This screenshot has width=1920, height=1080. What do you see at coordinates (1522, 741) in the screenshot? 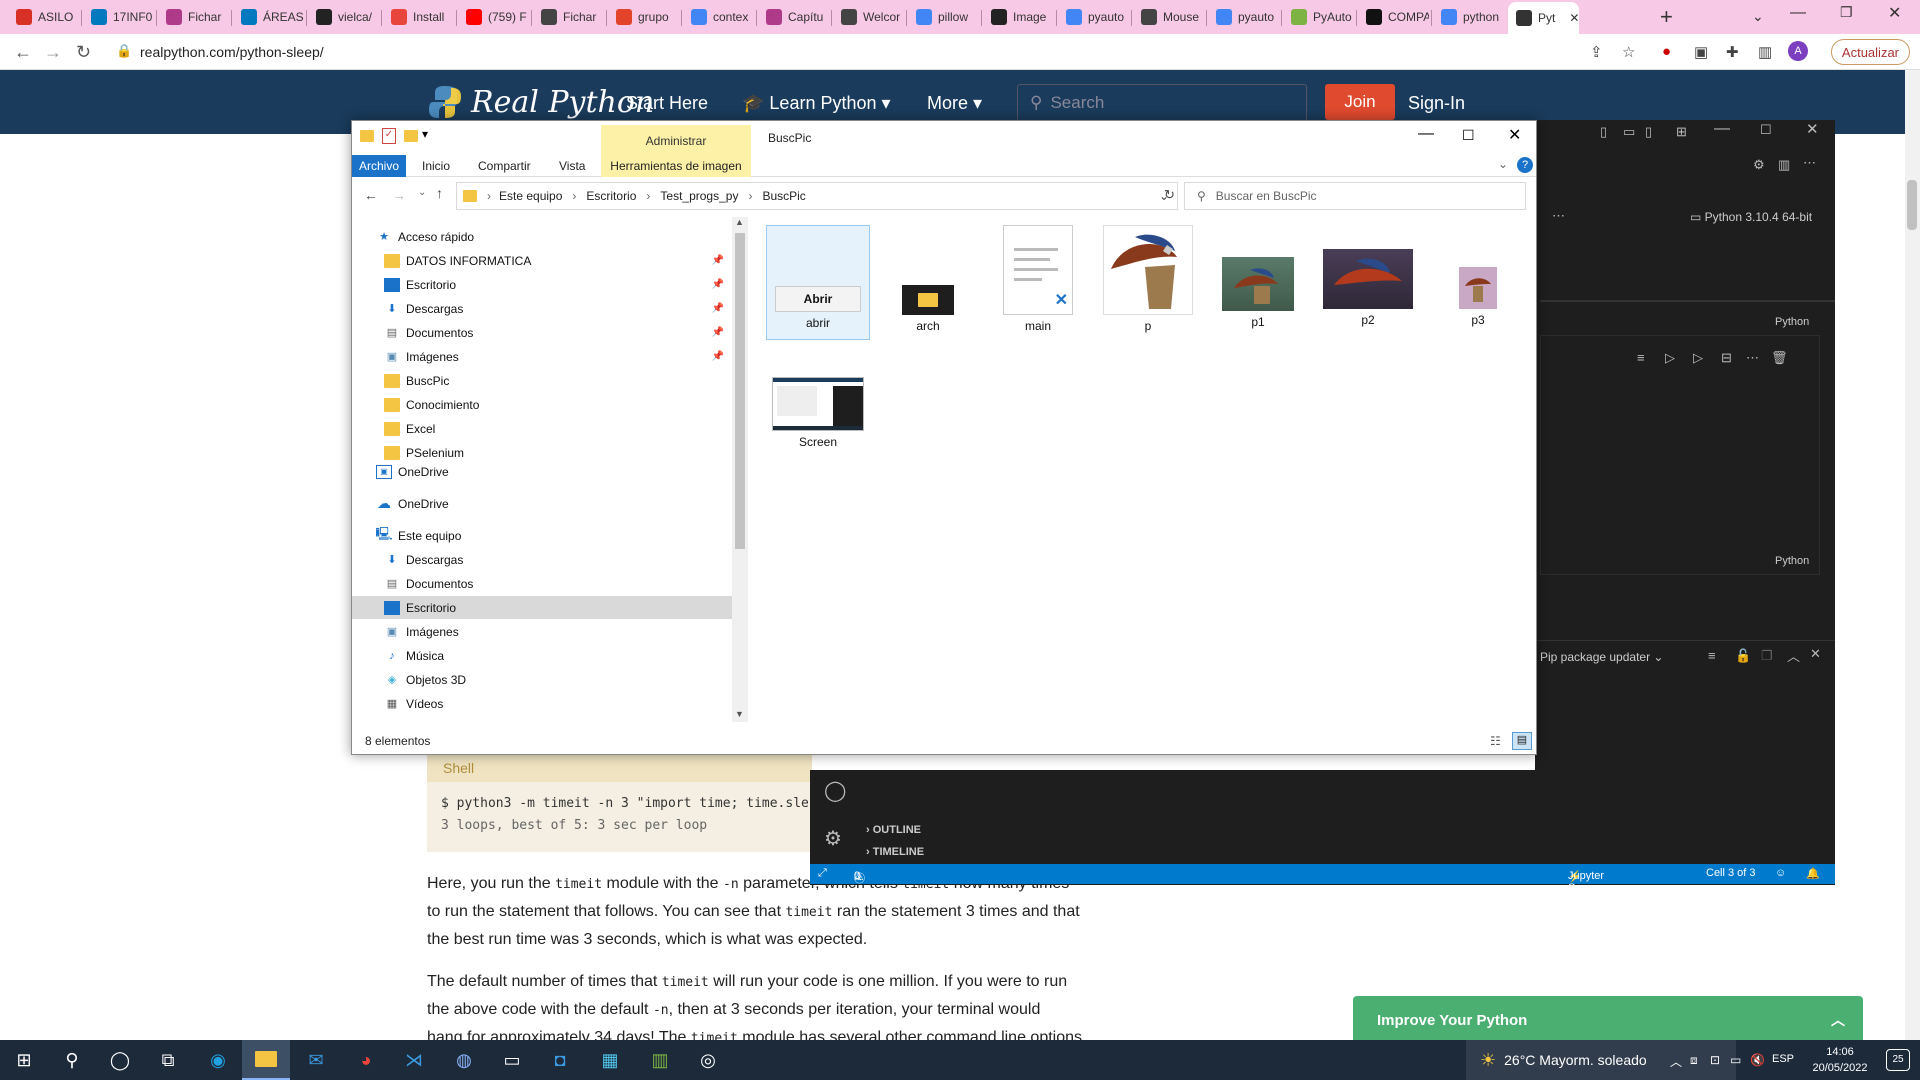
I see `large-icons-view-icon: ▤` at bounding box center [1522, 741].